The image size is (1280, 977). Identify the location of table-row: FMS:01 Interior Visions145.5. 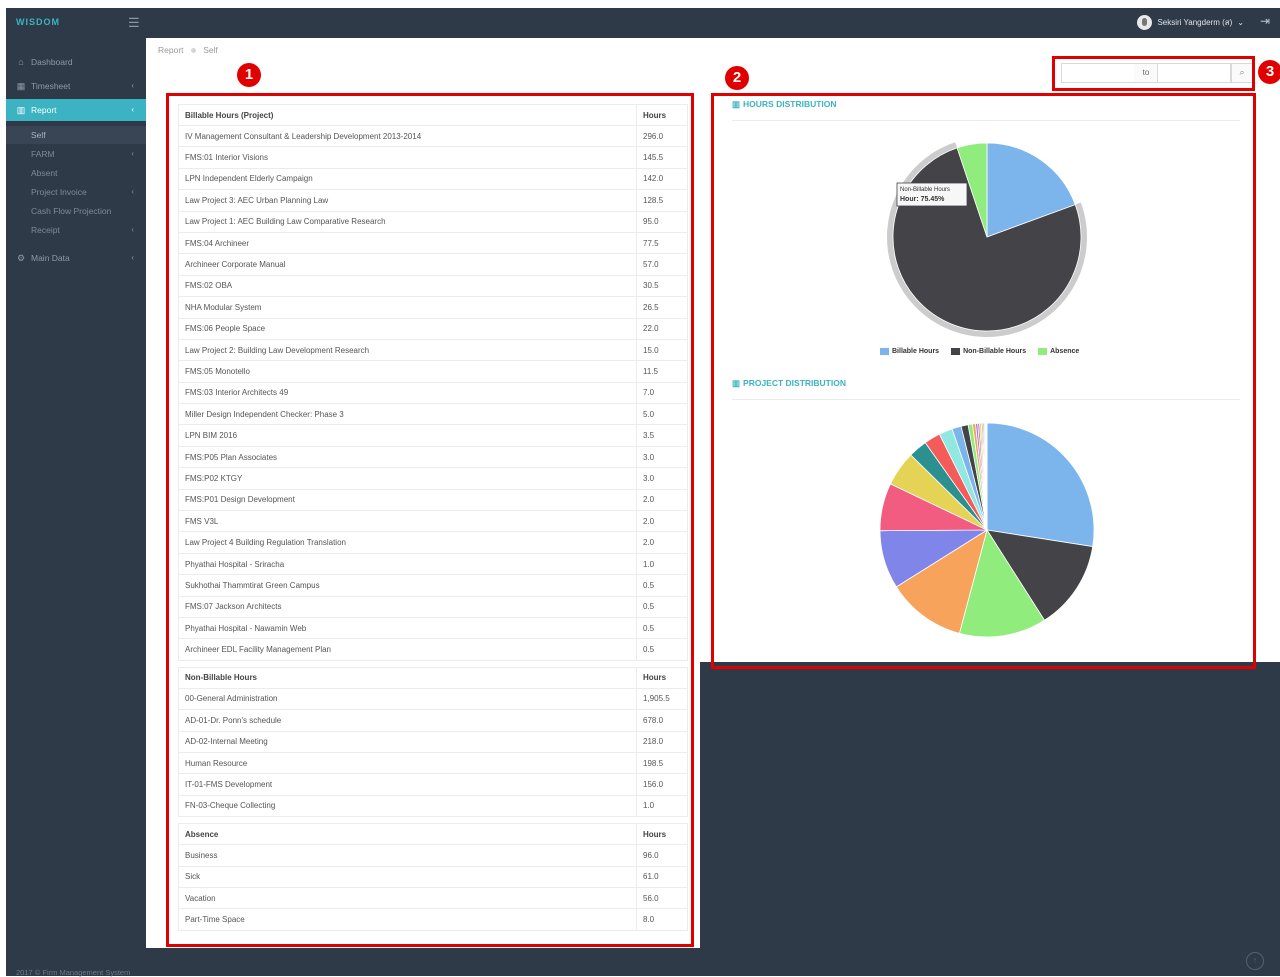
(433, 157).